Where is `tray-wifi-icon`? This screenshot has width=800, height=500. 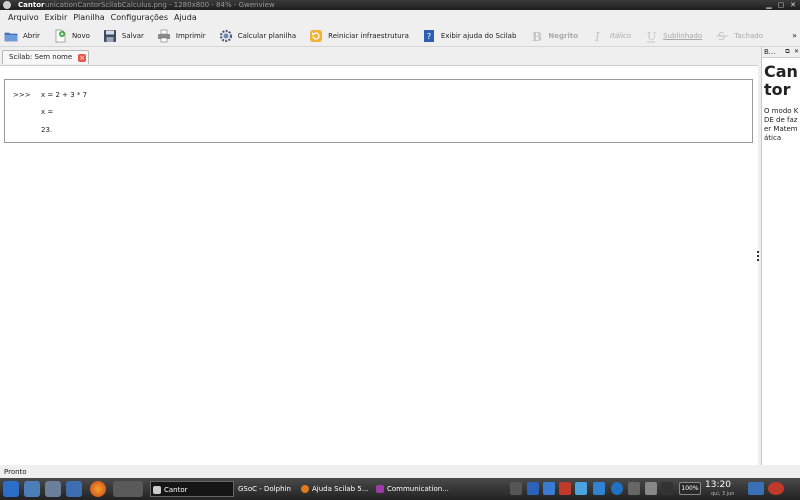 tray-wifi-icon is located at coordinates (667, 488).